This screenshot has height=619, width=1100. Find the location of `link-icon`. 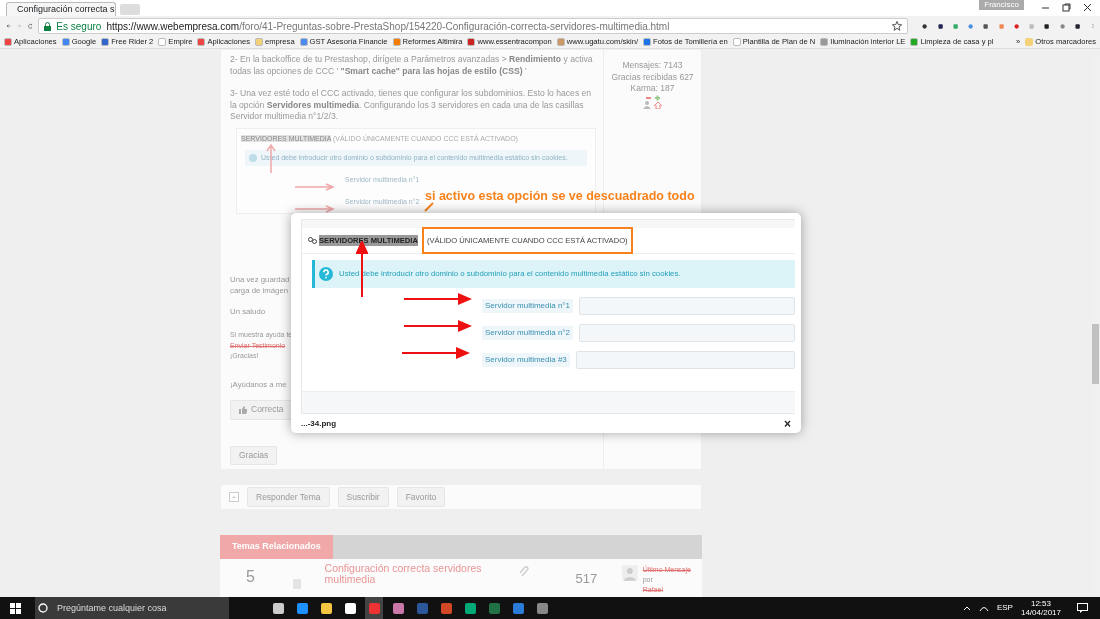

link-icon is located at coordinates (312, 240).